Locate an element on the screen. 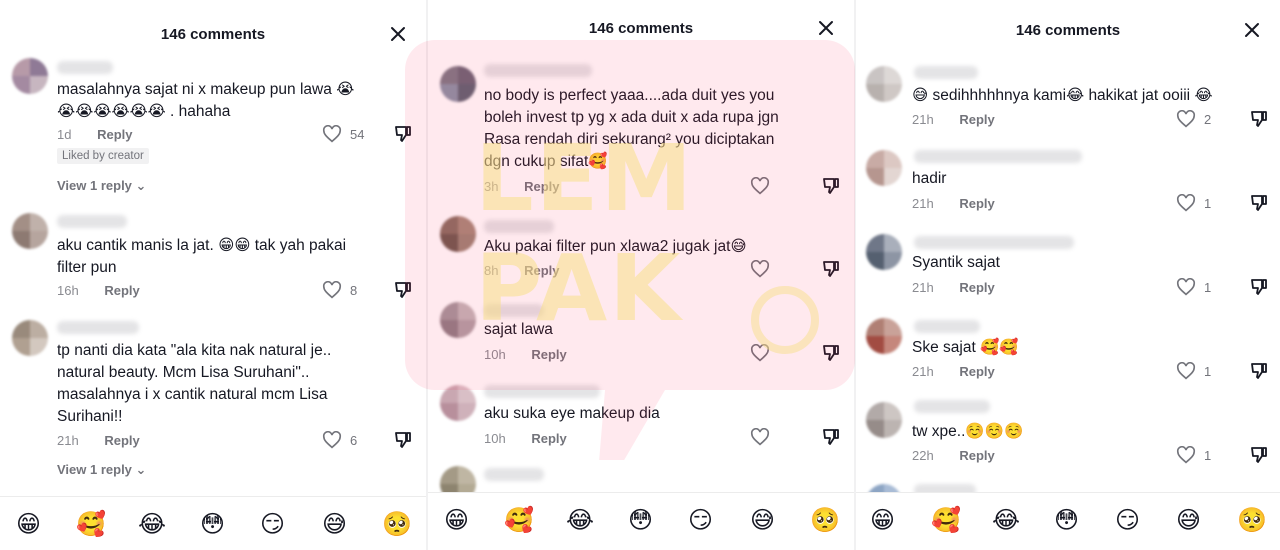 Image resolution: width=1280 pixels, height=550 pixels. like-button: 2 is located at coordinates (1193, 119).